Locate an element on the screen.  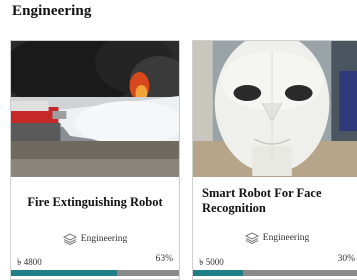
card-percent: 63% is located at coordinates (164, 259).